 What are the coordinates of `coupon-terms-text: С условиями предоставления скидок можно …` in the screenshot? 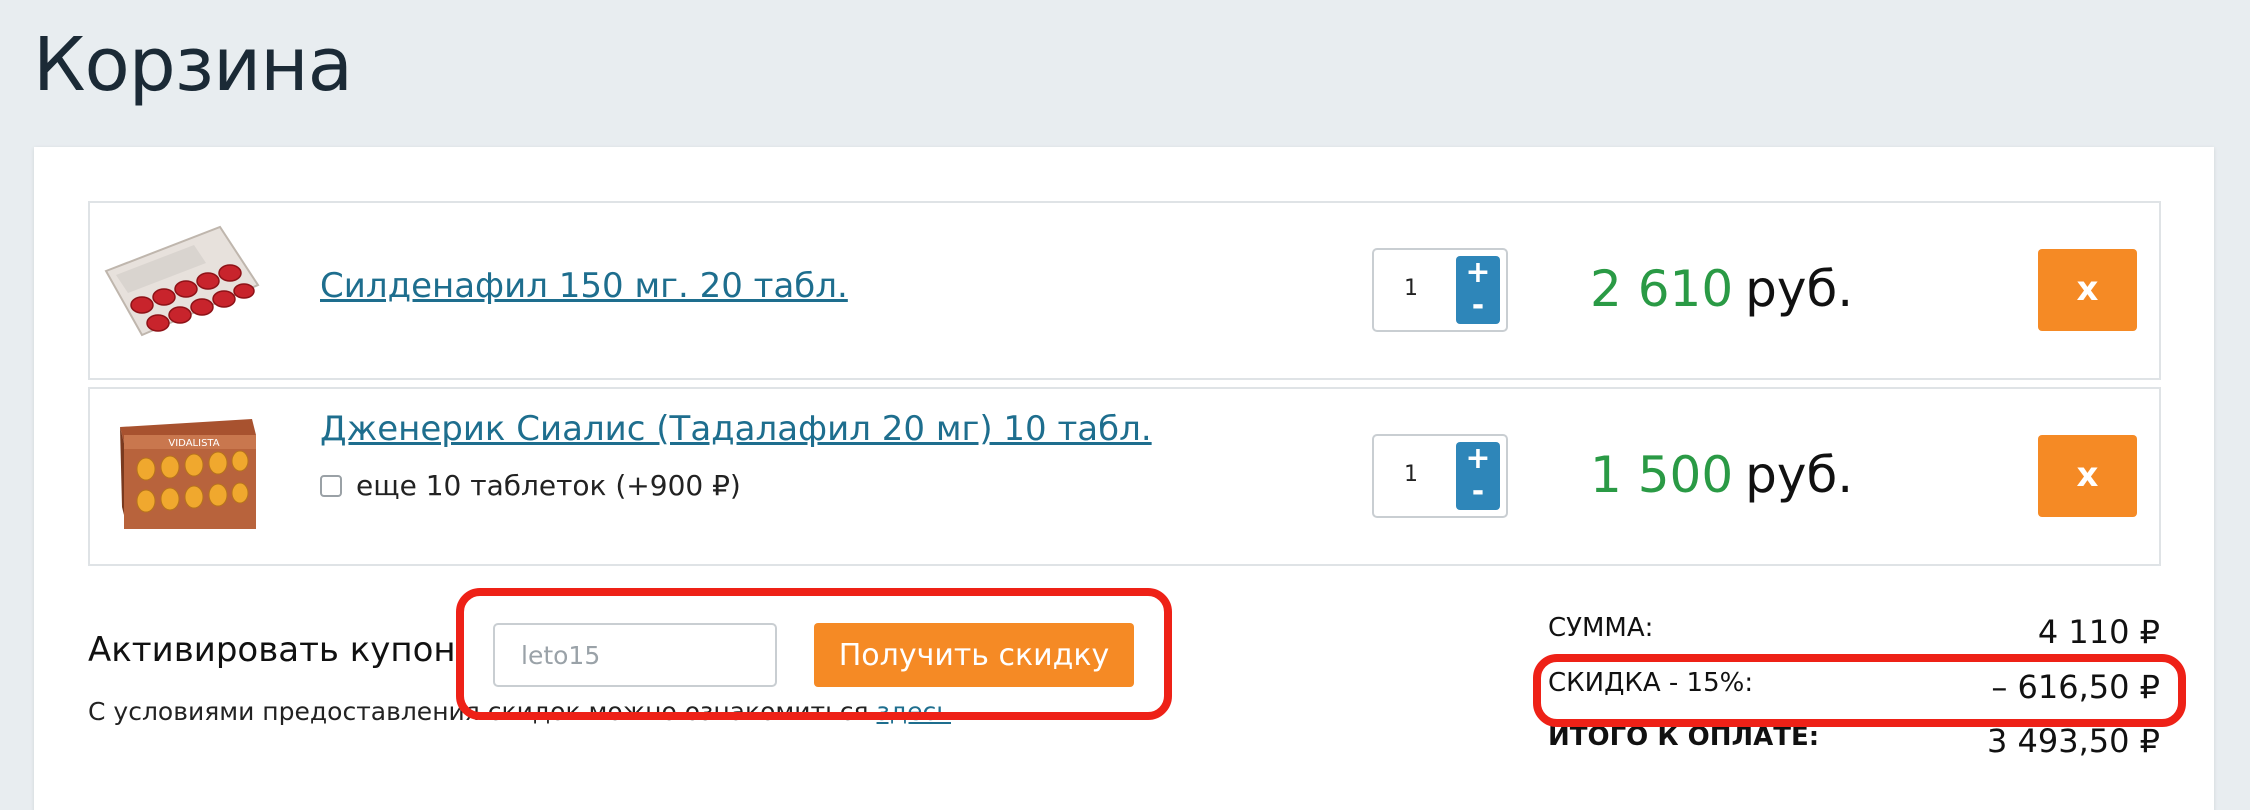 It's located at (482, 711).